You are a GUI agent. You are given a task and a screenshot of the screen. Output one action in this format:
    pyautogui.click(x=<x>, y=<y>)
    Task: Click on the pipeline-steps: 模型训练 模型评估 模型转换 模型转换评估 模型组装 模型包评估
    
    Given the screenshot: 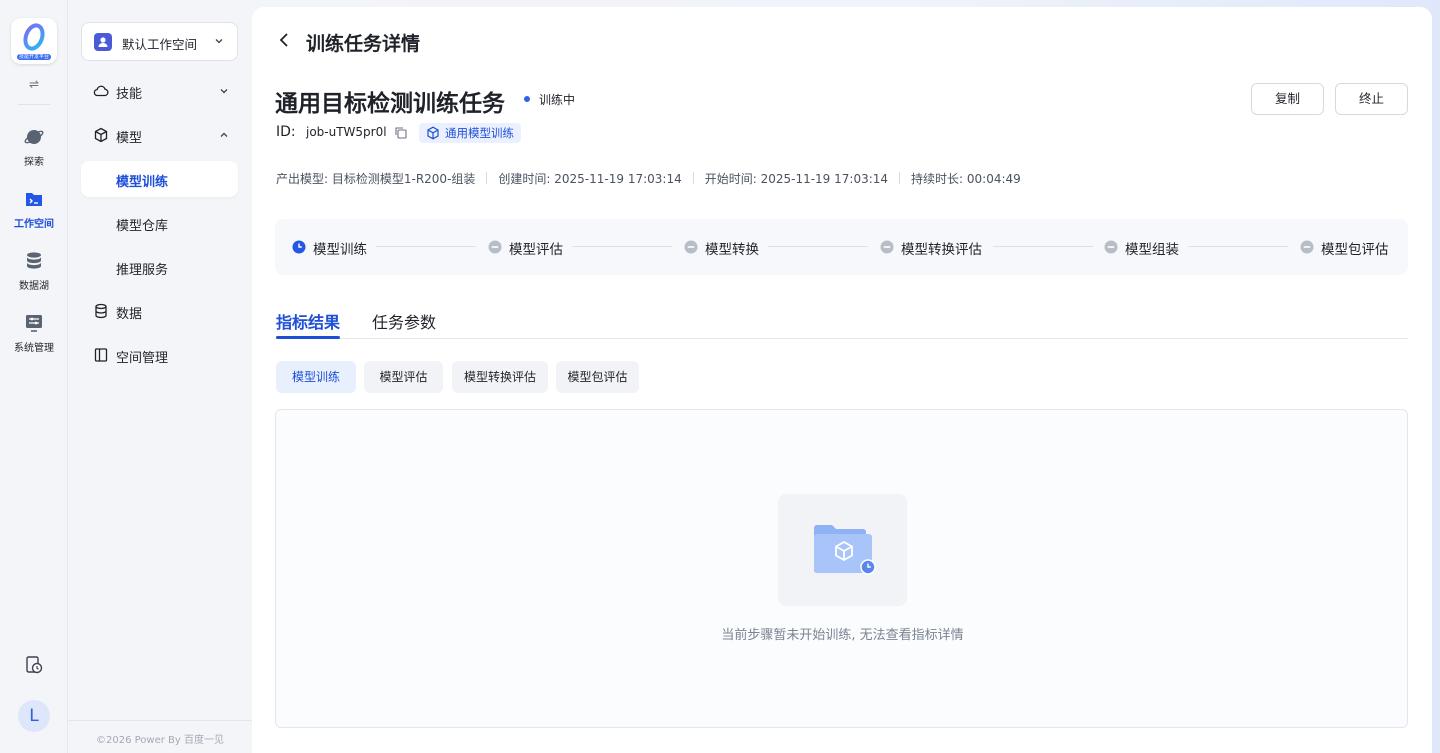 What is the action you would take?
    pyautogui.click(x=841, y=247)
    